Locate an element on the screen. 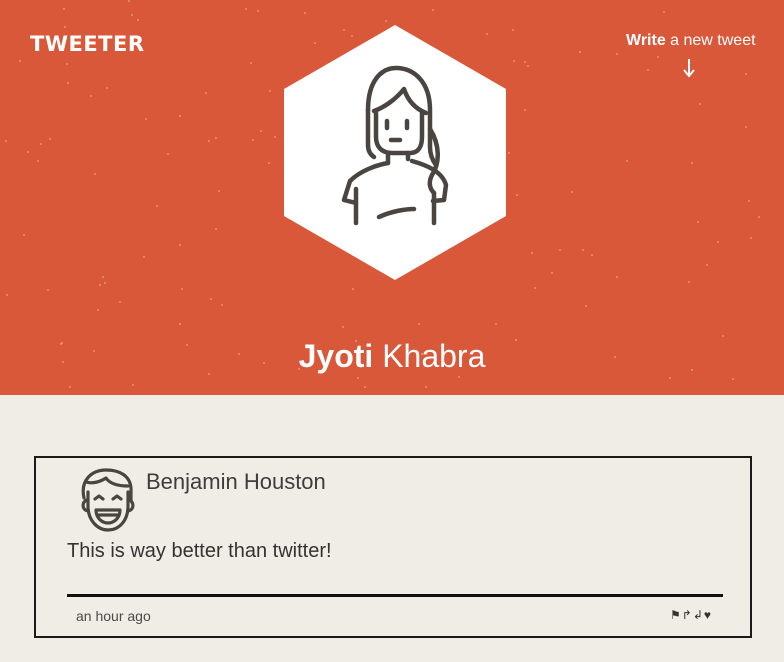  profile-name: Jyoti Khabra is located at coordinates (392, 356).